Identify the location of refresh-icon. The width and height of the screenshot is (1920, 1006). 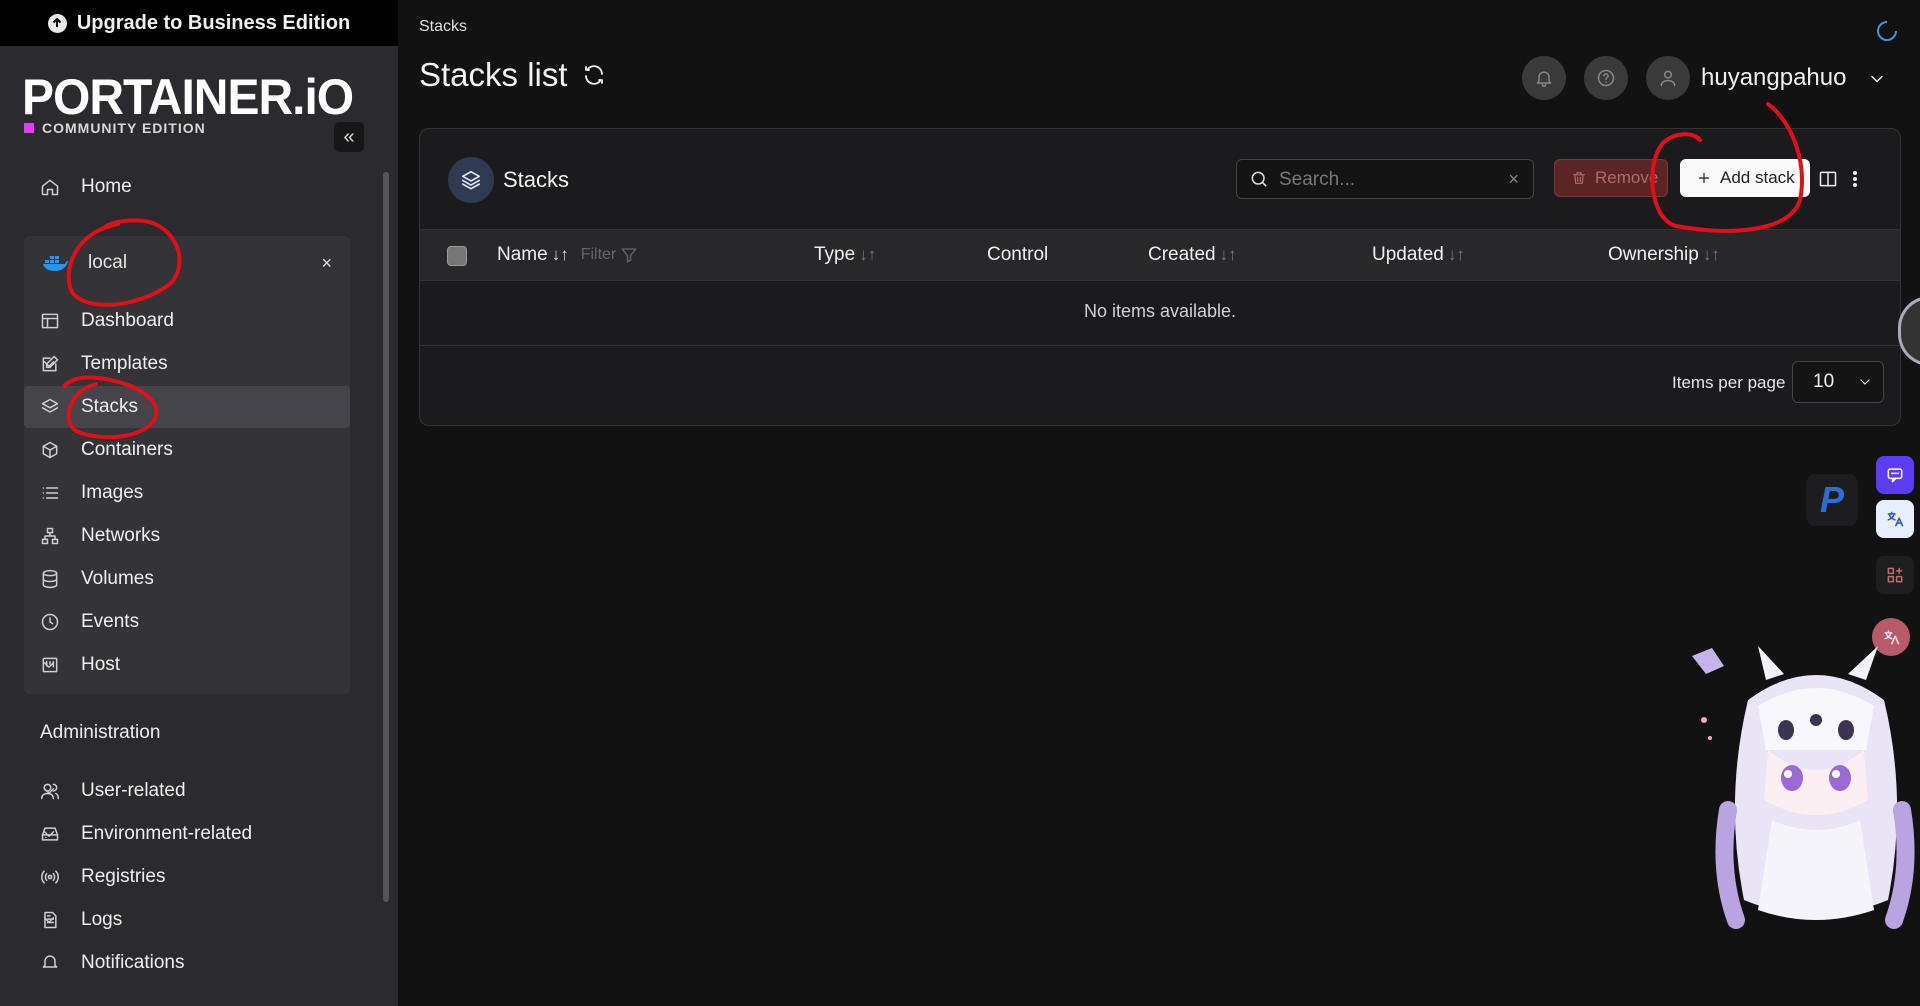
(594, 75).